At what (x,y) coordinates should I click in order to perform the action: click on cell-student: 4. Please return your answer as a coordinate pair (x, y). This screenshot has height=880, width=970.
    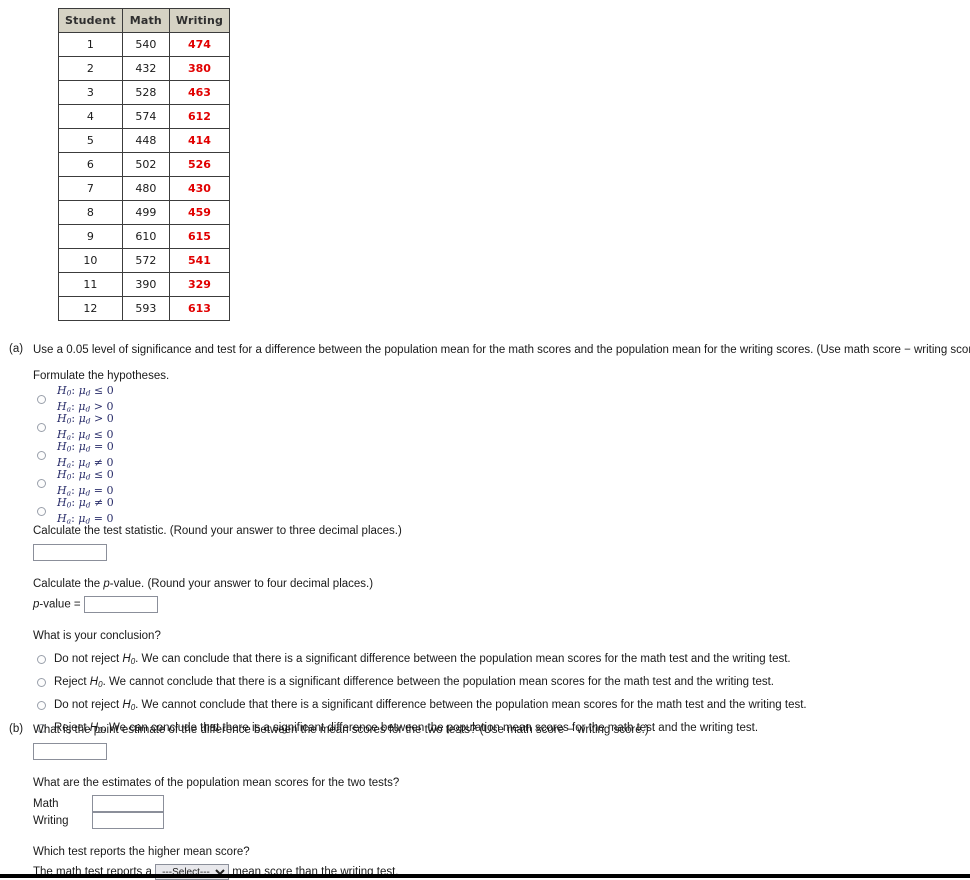
    Looking at the image, I should click on (90, 116).